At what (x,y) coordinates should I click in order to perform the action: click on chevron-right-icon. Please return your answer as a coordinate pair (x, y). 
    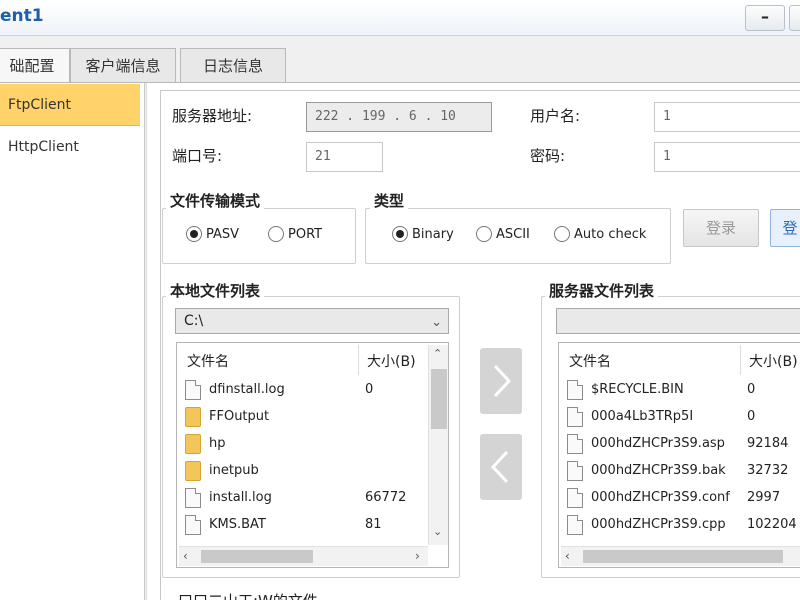
    Looking at the image, I should click on (502, 381).